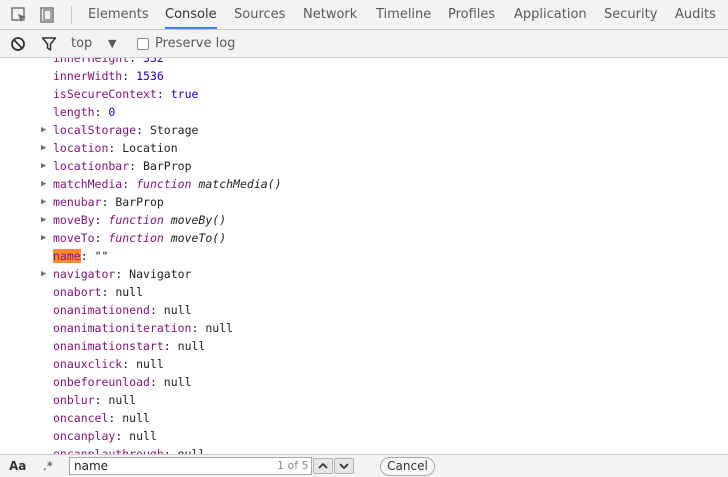  Describe the element at coordinates (49, 44) in the screenshot. I see `filter-icon` at that location.